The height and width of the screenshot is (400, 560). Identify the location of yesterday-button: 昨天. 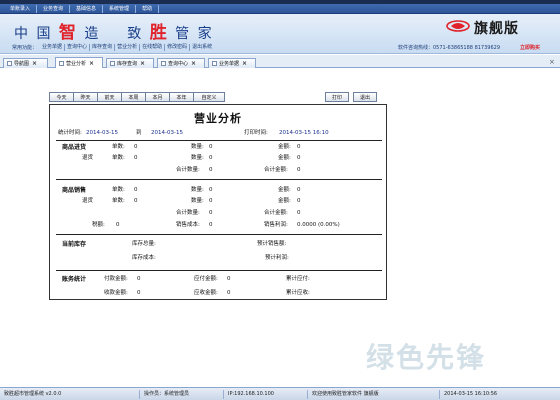
(85, 97).